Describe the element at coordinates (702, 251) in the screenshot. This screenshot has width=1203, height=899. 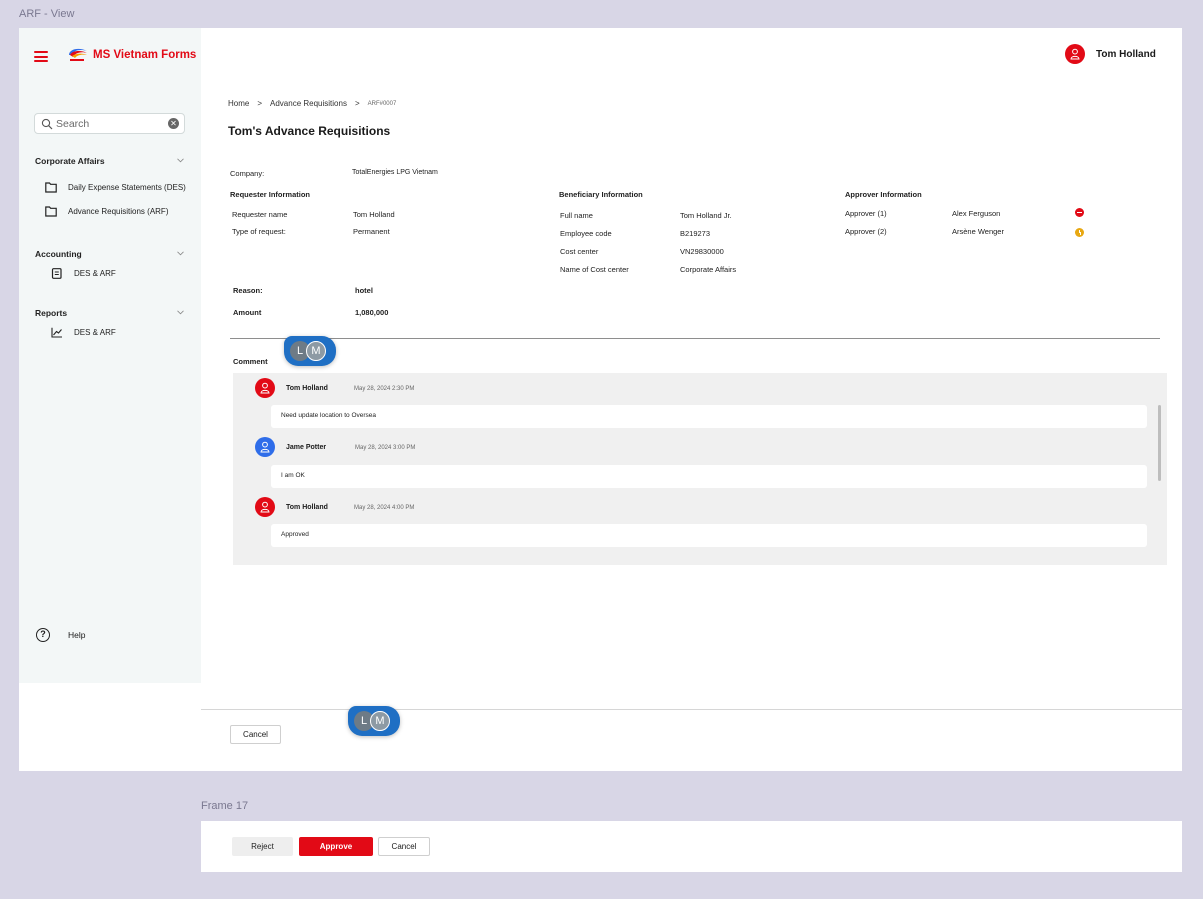
I see `beneficiary-value: VN29830000` at that location.